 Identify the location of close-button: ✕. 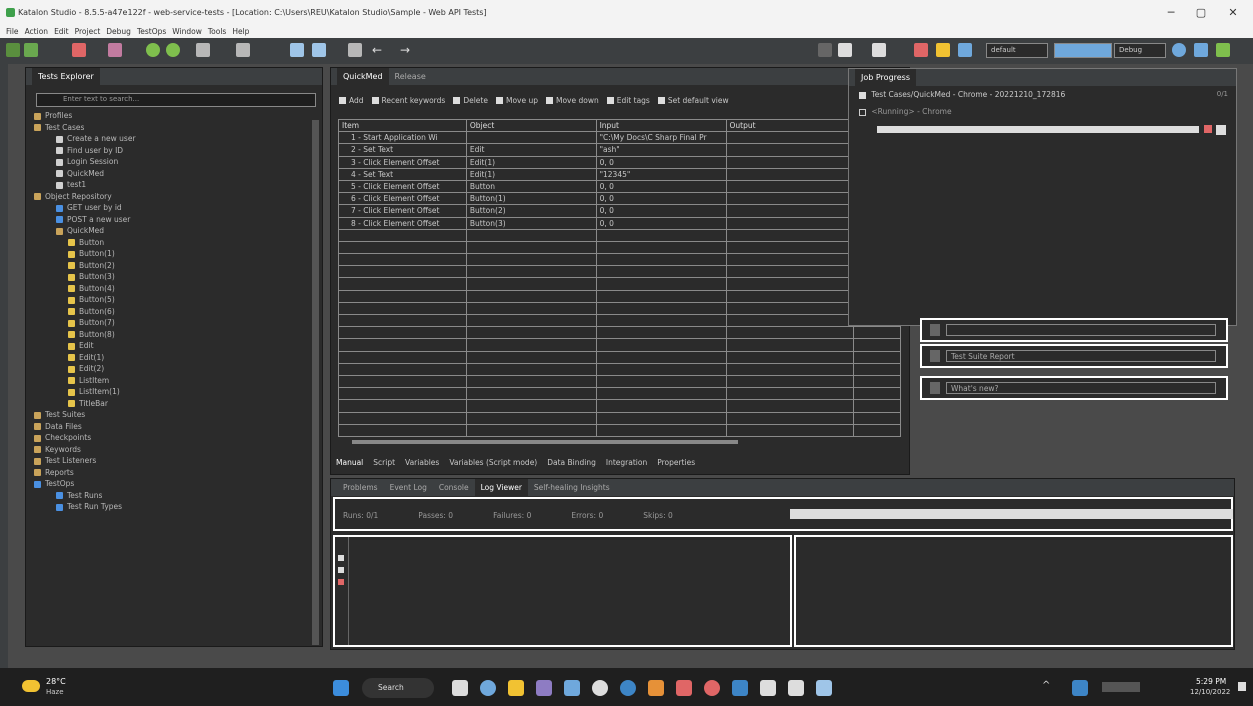
(1233, 13).